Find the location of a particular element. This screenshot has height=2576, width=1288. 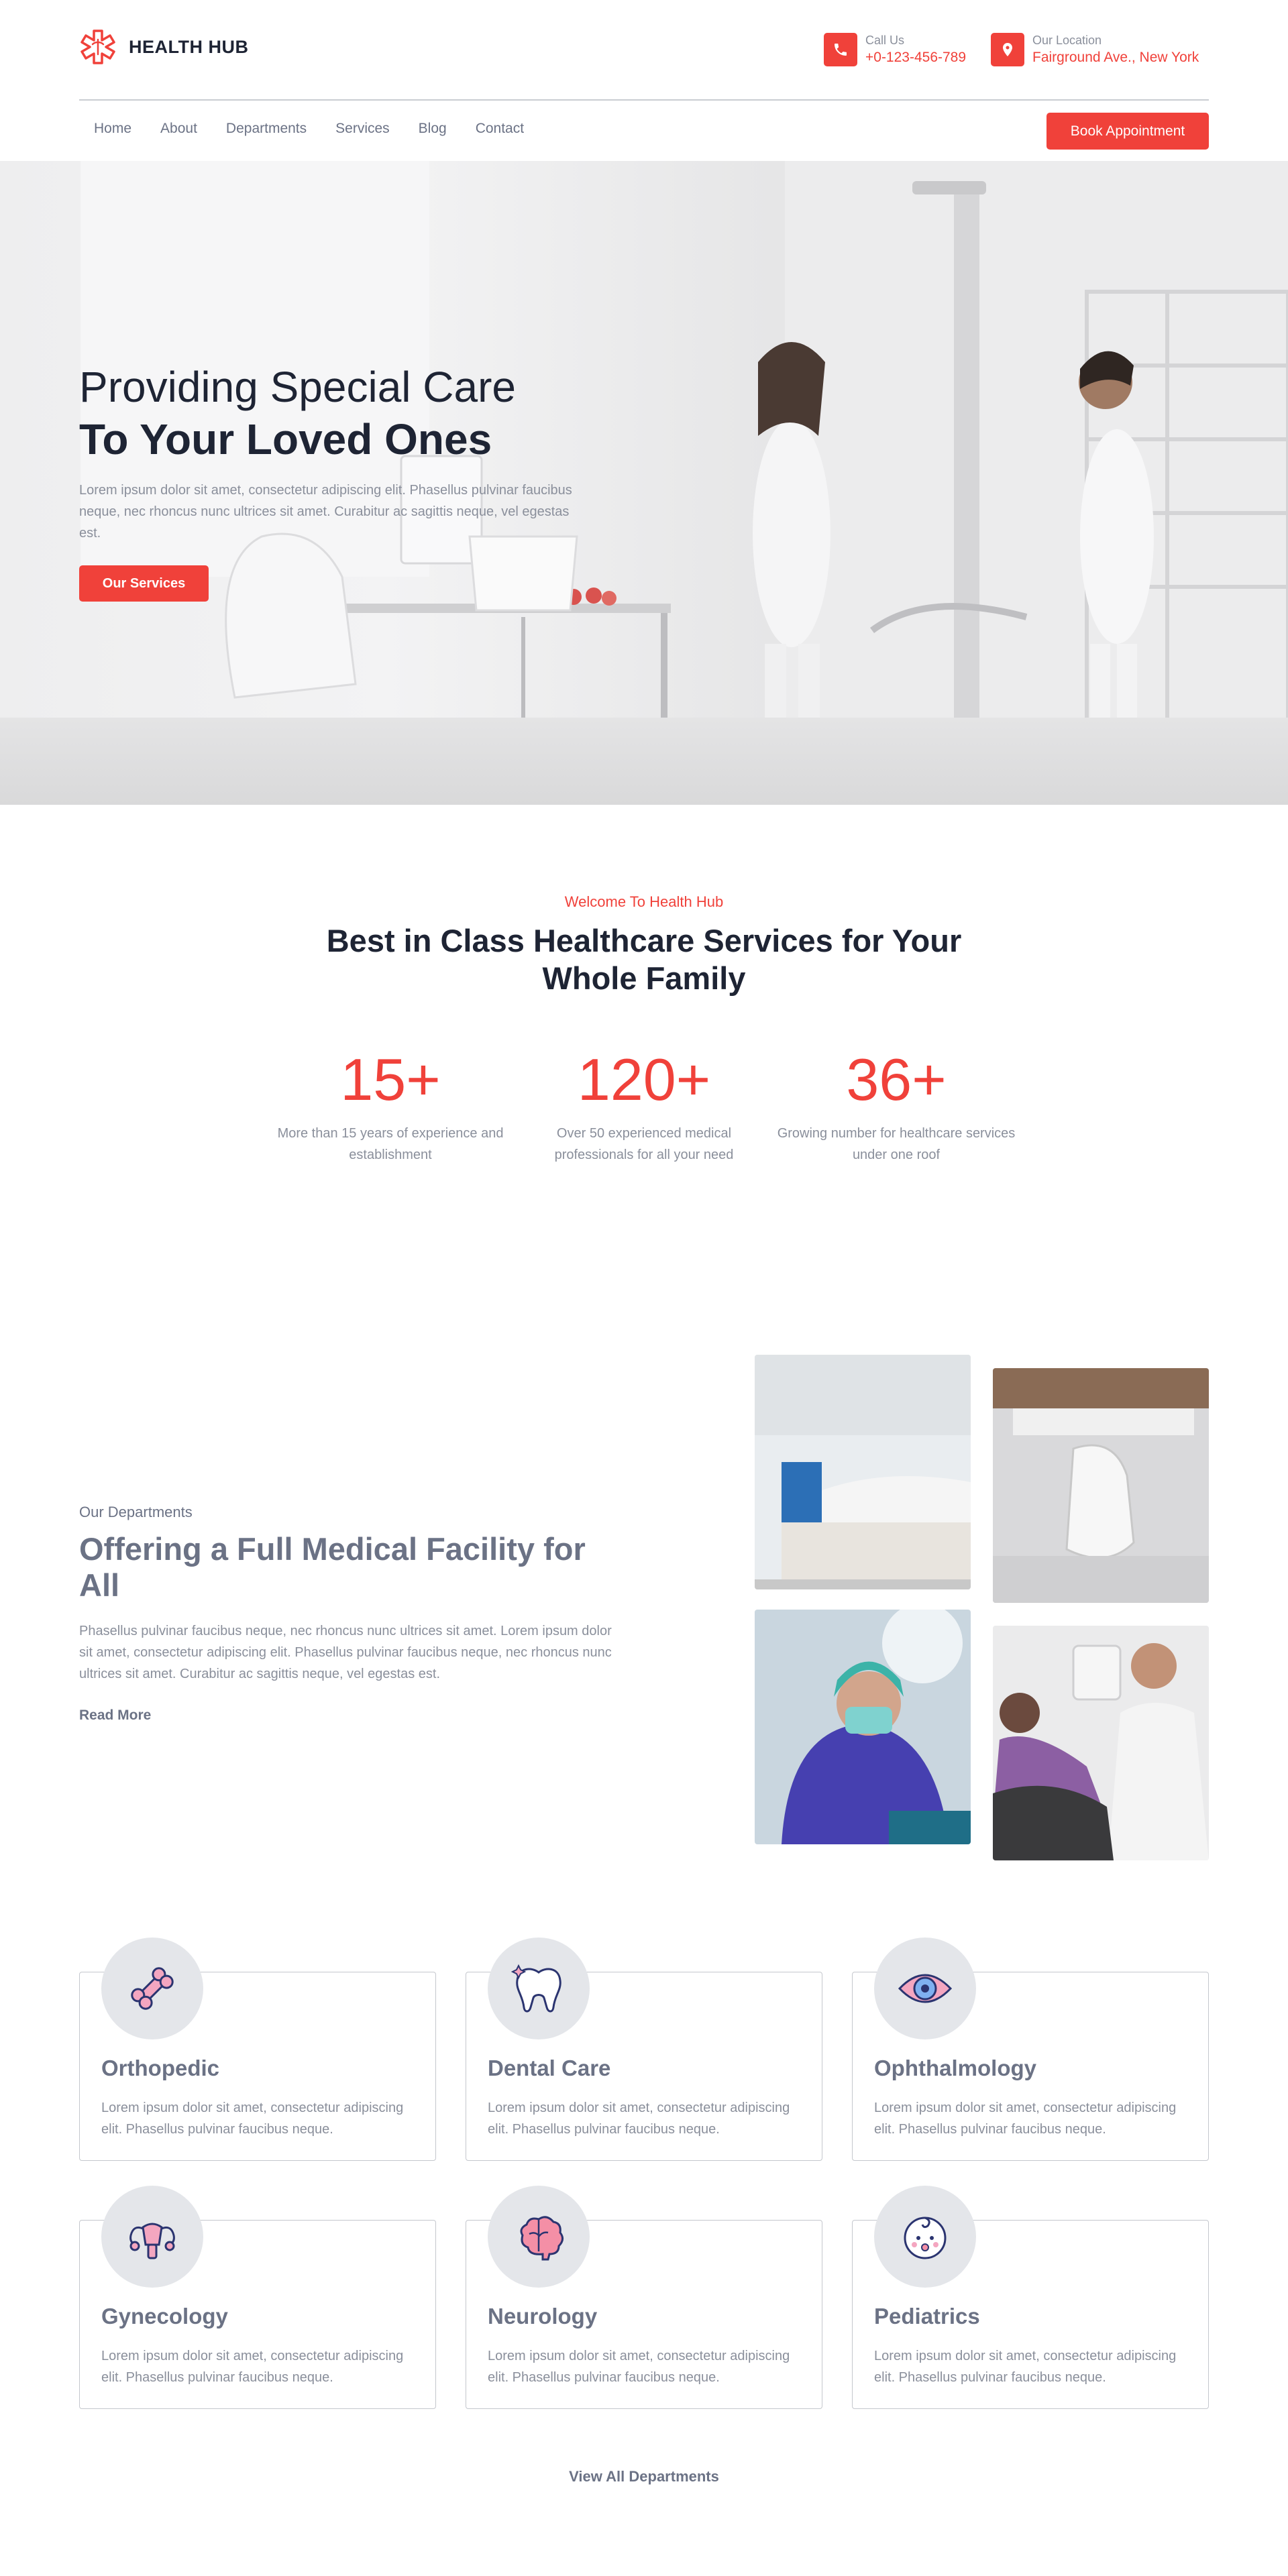

baby-icon is located at coordinates (925, 2237).